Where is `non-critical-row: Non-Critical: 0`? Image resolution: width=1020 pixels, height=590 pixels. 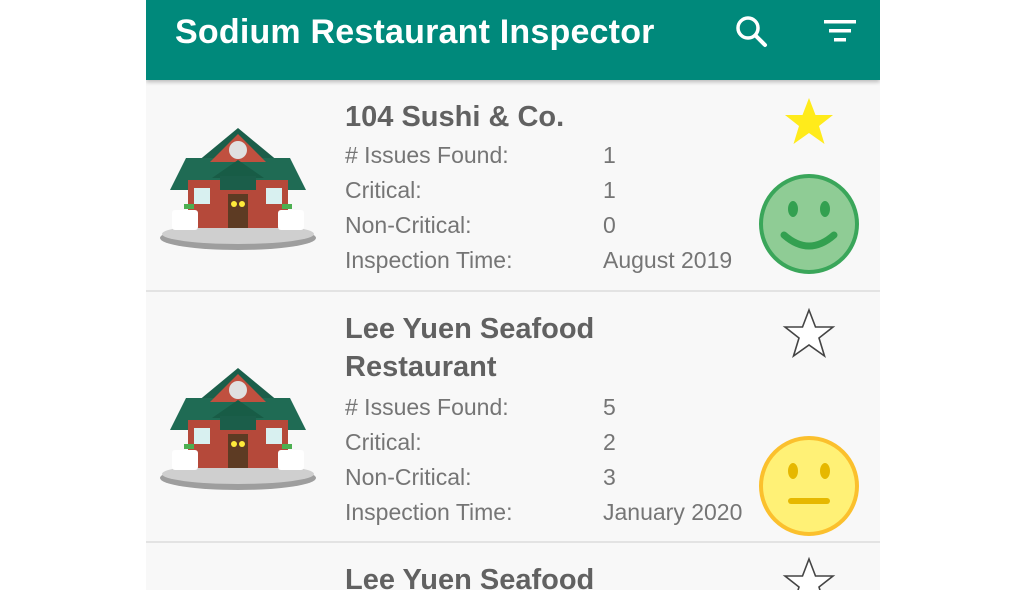 non-critical-row: Non-Critical: 0 is located at coordinates (555, 225).